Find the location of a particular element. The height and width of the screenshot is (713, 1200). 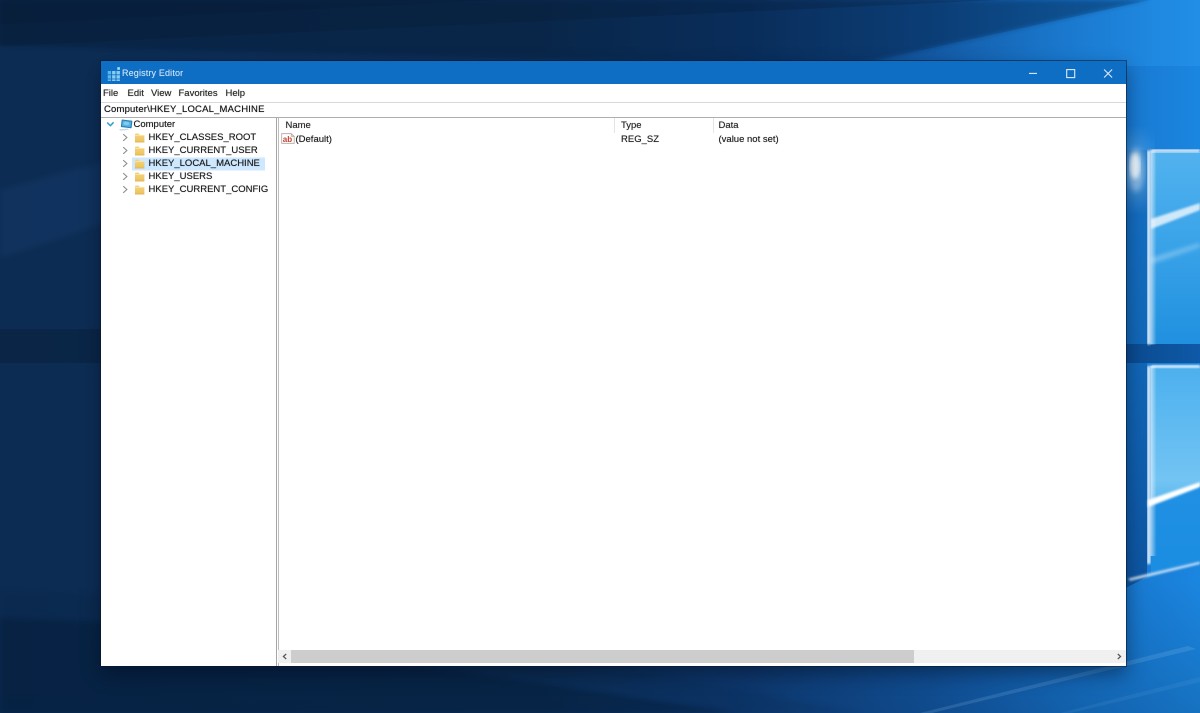

svg-text: ab is located at coordinates (286, 139).